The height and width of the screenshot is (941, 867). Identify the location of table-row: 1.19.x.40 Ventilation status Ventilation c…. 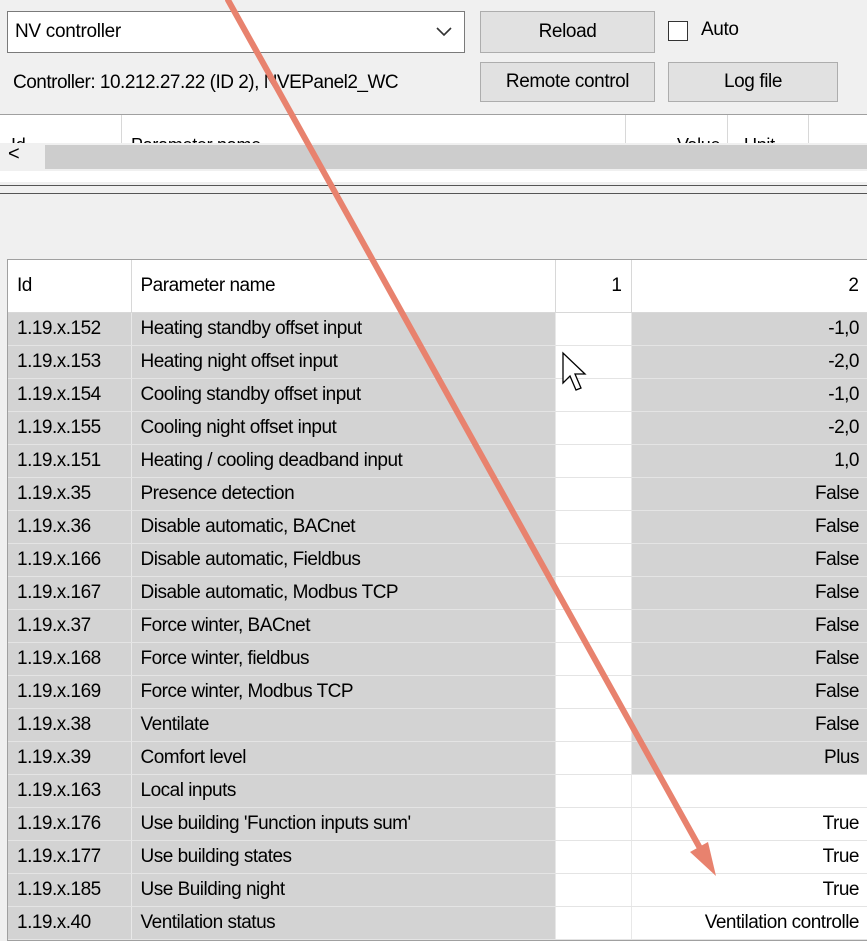
(437, 923).